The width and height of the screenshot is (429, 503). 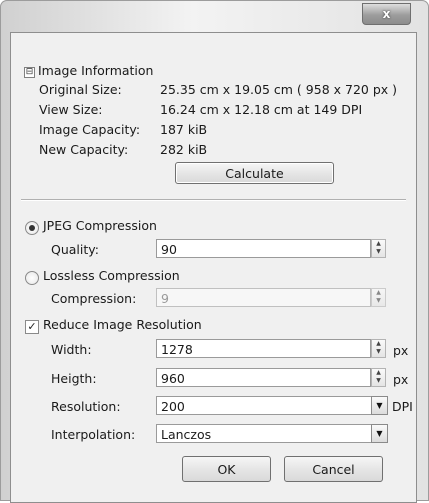 What do you see at coordinates (184, 149) in the screenshot?
I see `new-capacity-value: 282 kiB` at bounding box center [184, 149].